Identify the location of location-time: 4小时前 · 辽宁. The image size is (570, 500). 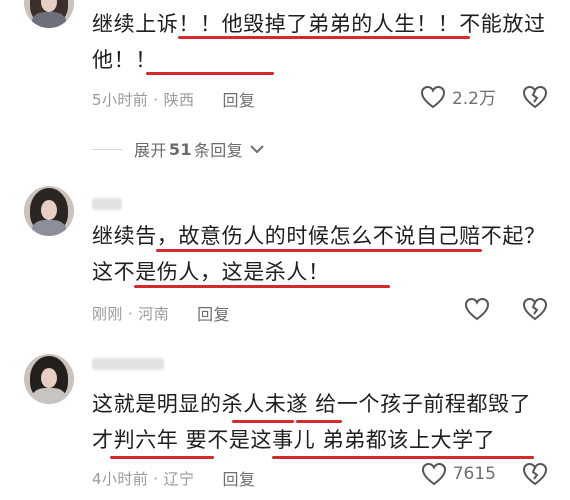
(143, 478).